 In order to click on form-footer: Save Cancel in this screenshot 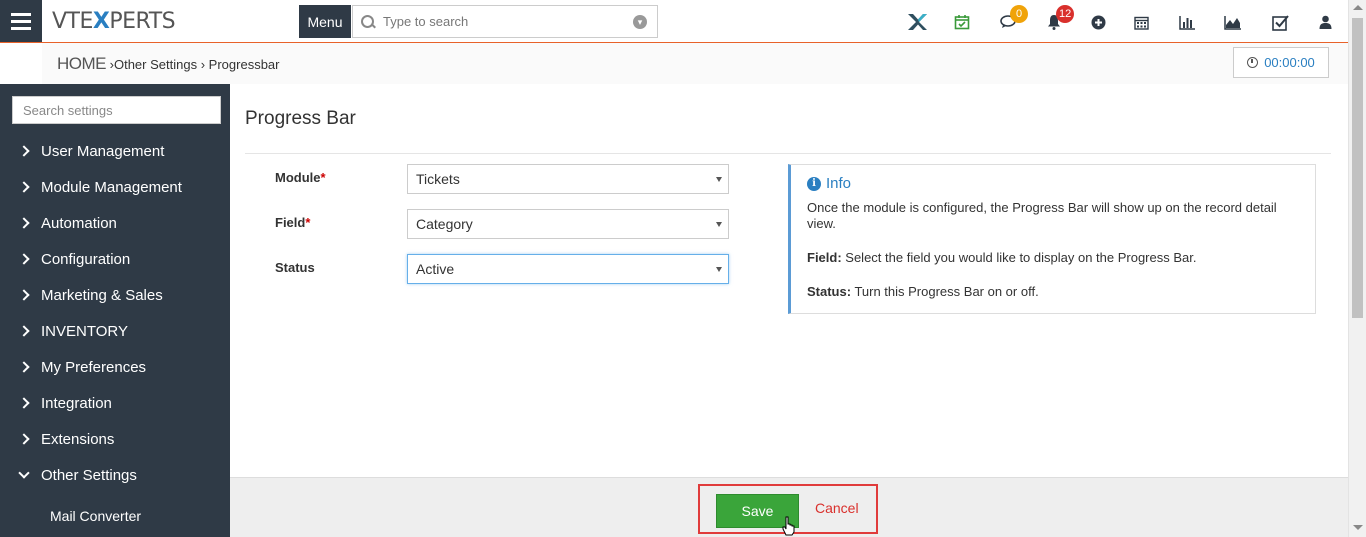, I will do `click(789, 507)`.